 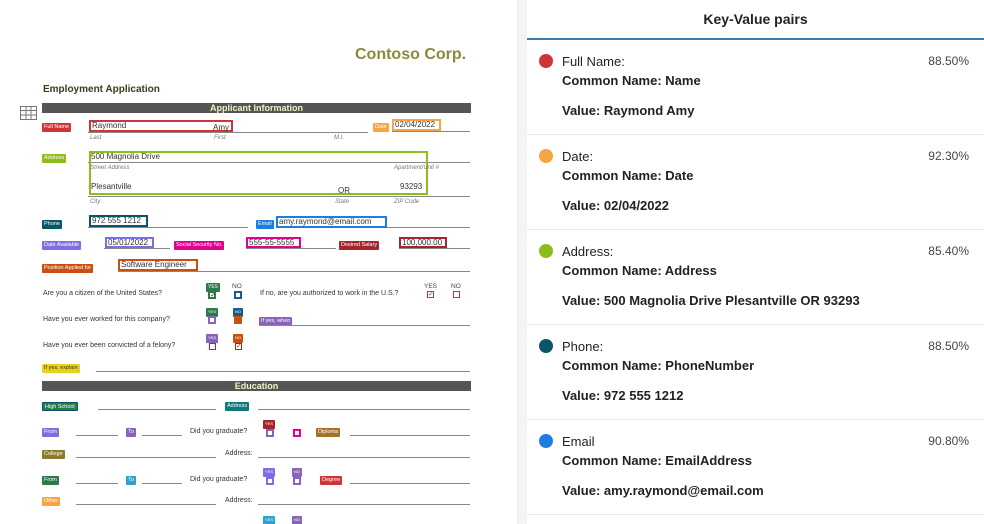 I want to click on question-citizen: Are you a citizen of the United States?, so click(x=103, y=293).